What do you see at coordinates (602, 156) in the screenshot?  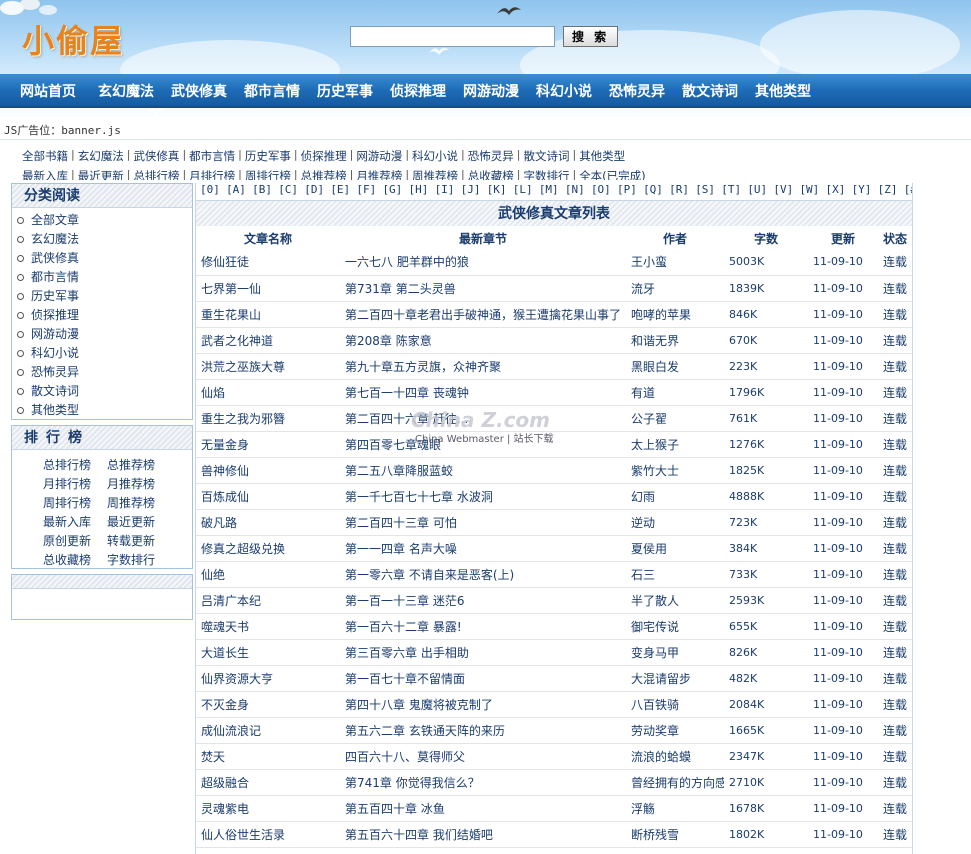 I see `subnav-link: 其他类型` at bounding box center [602, 156].